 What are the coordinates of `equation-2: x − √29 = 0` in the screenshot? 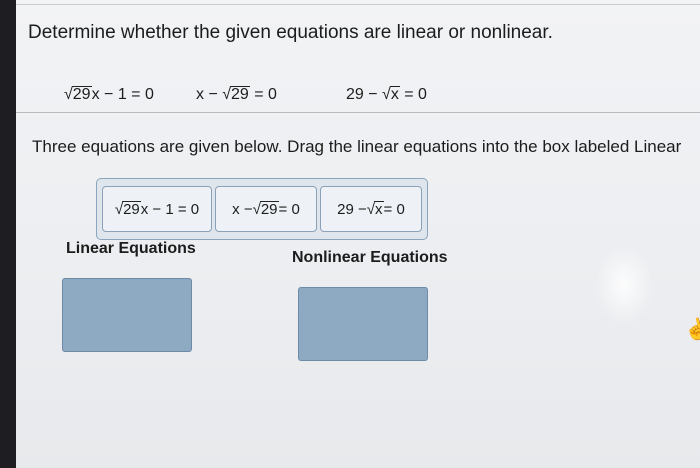 It's located at (236, 94).